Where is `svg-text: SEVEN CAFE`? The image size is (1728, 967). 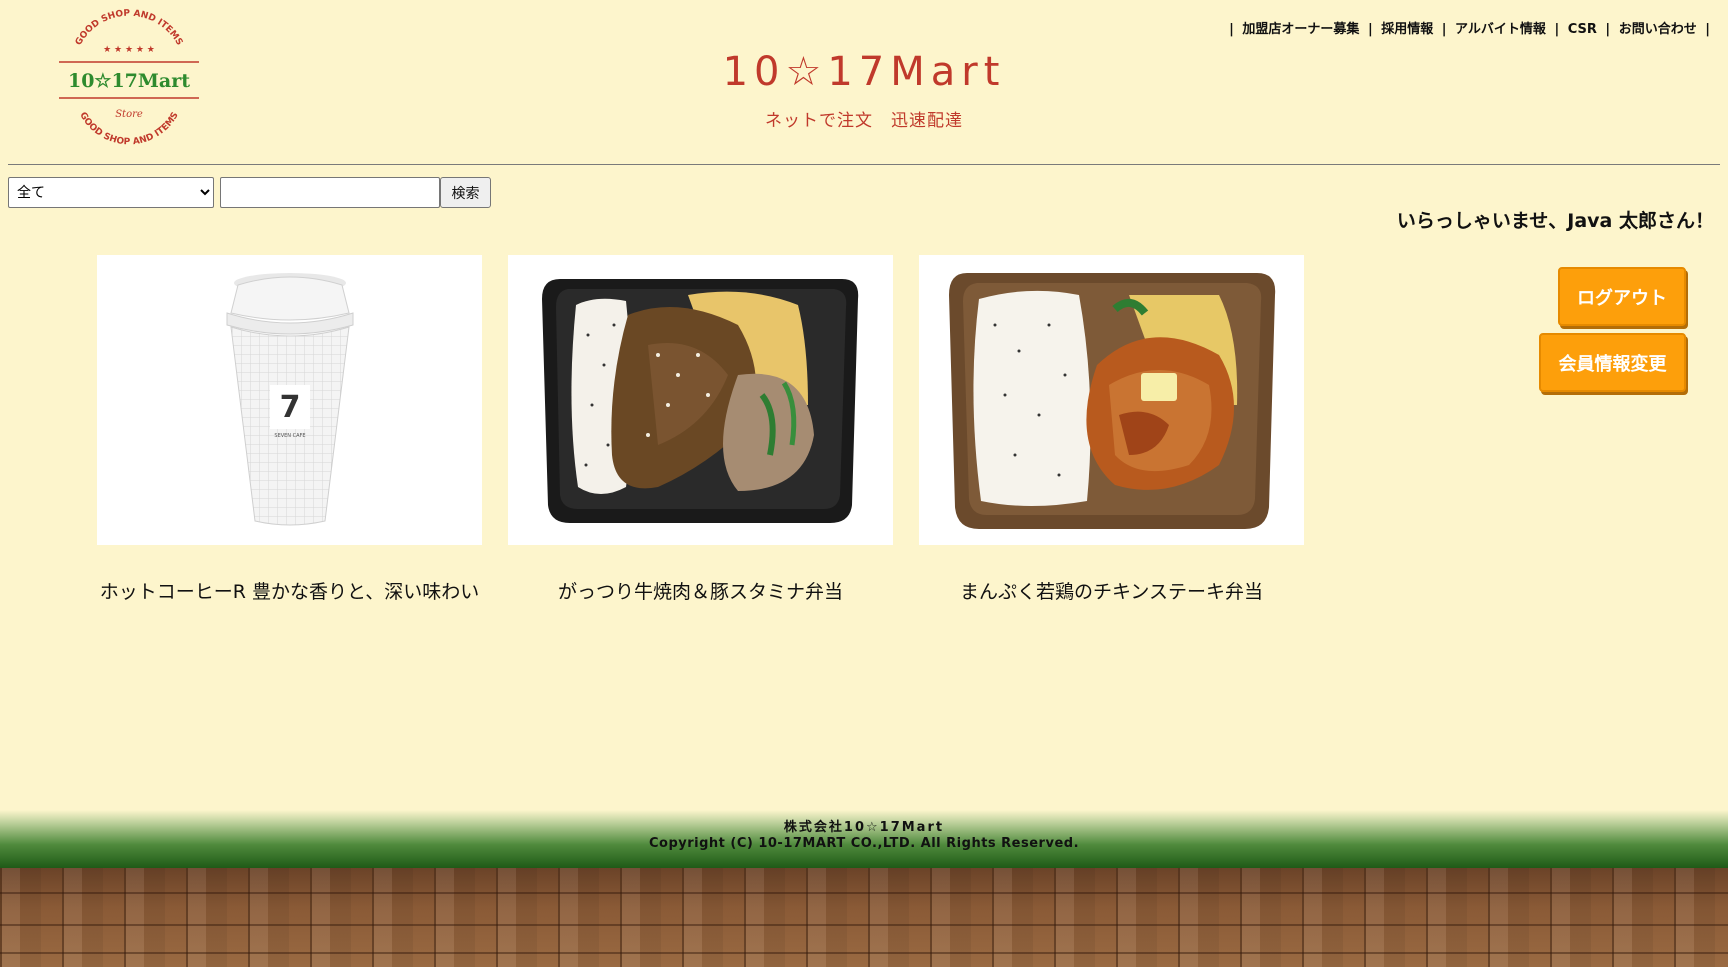 svg-text: SEVEN CAFE is located at coordinates (289, 436).